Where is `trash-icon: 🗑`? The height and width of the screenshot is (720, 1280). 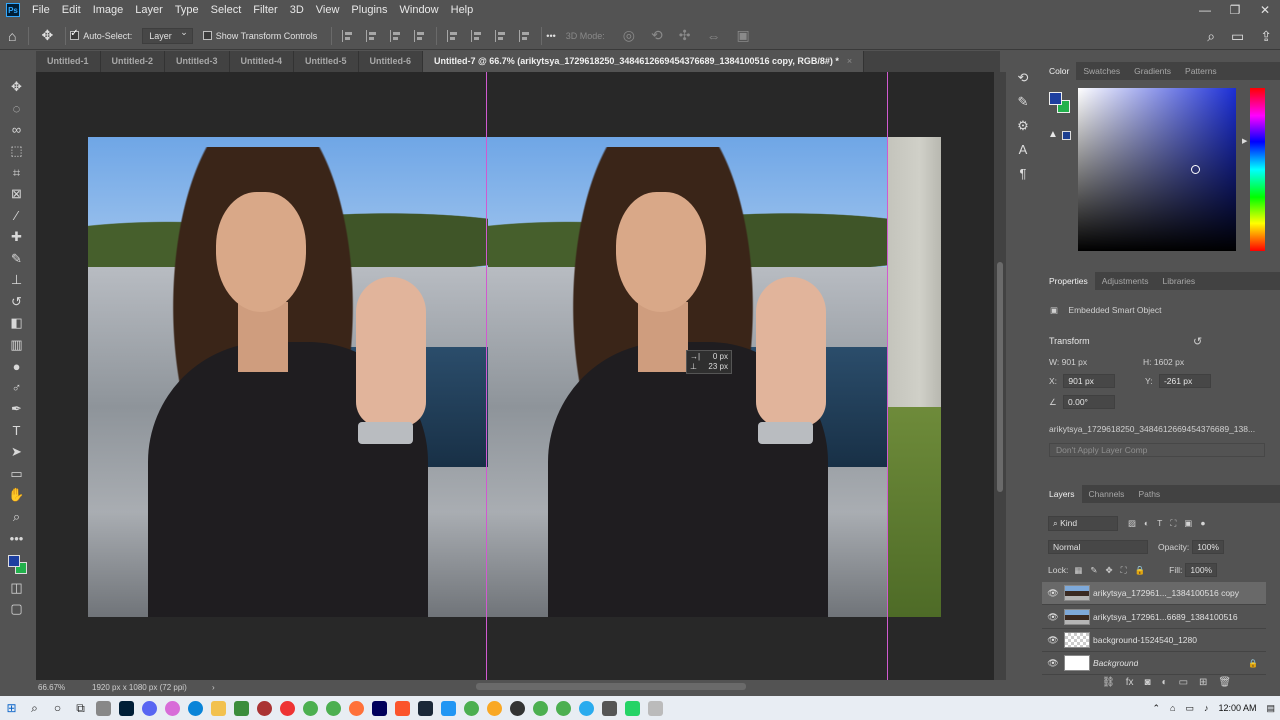 trash-icon: 🗑 is located at coordinates (1224, 682).